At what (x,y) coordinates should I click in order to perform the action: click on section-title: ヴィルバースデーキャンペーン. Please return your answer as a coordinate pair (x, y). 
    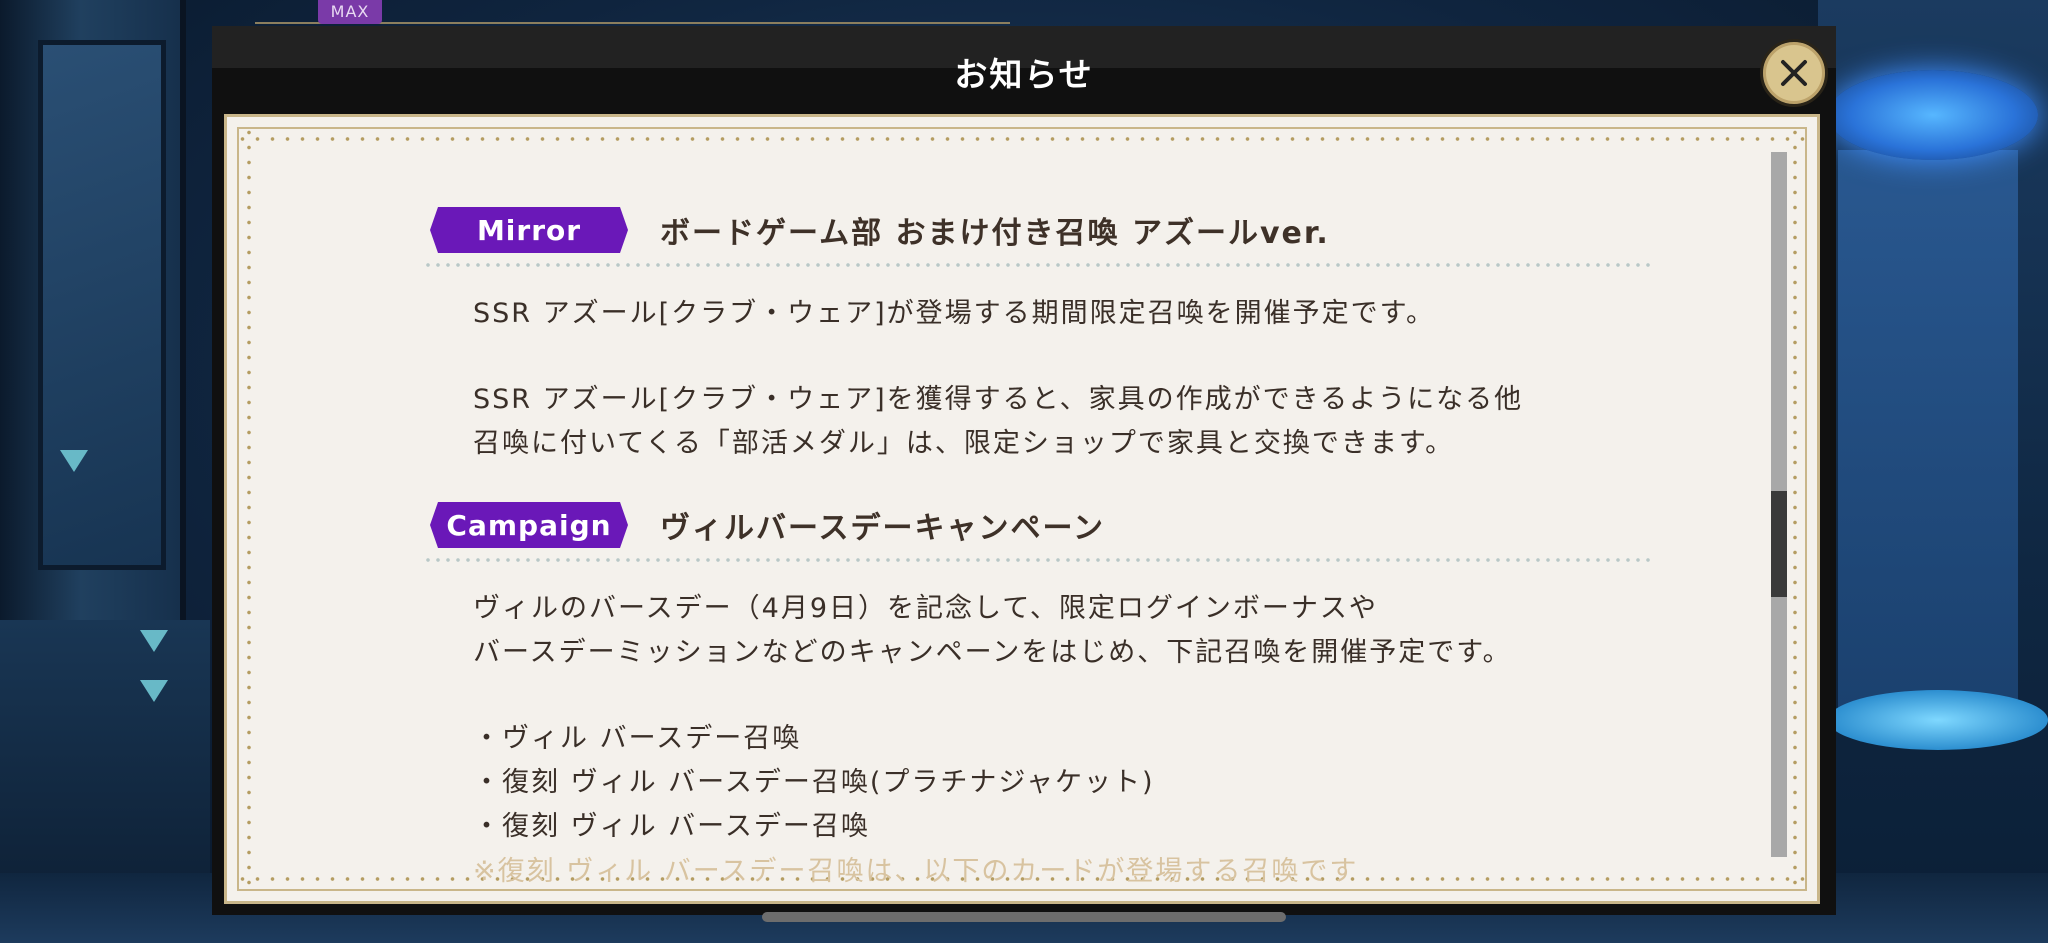
    Looking at the image, I should click on (882, 528).